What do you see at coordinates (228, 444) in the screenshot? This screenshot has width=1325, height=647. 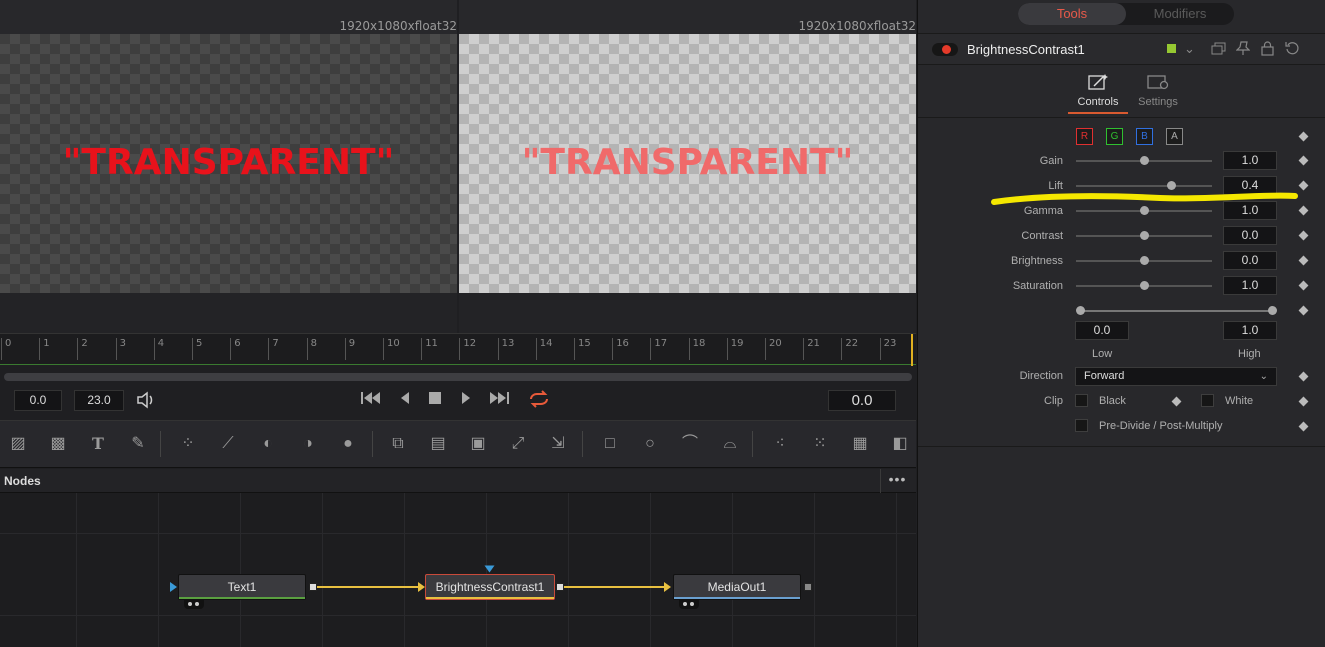 I see `color-curves-icon: ⟋` at bounding box center [228, 444].